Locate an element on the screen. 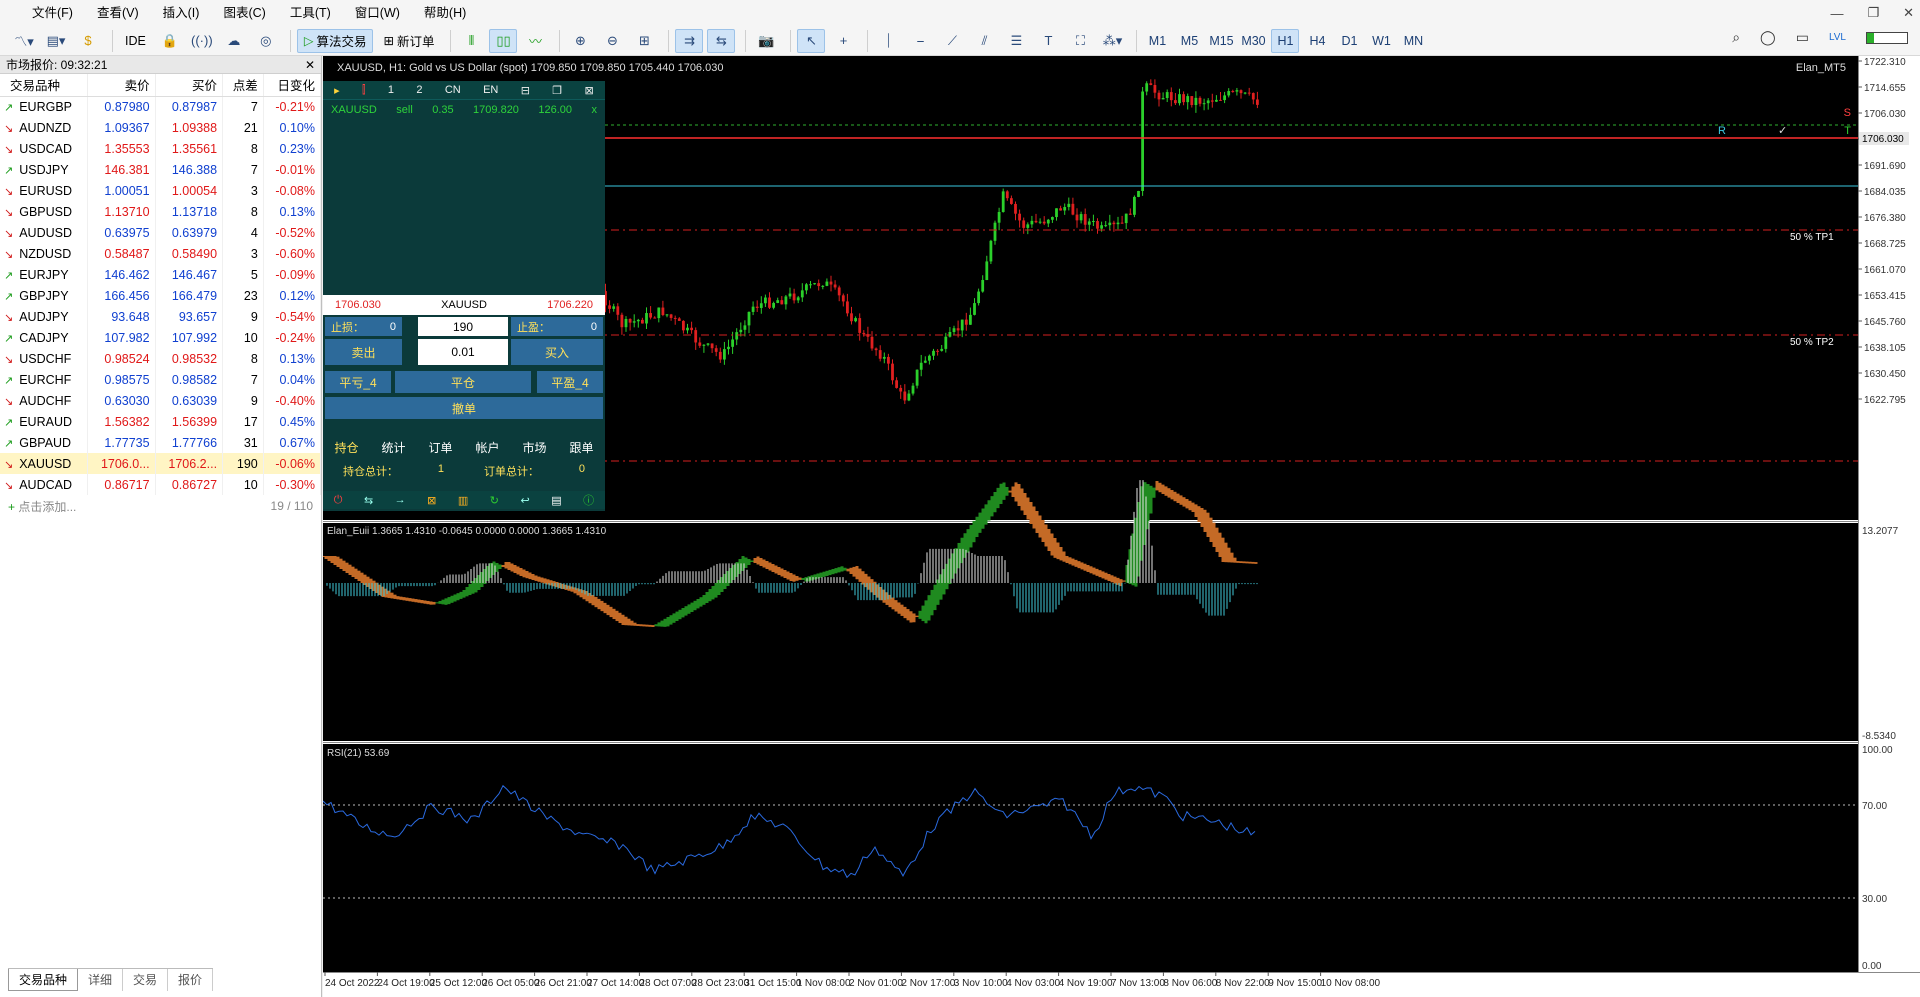 This screenshot has height=997, width=1920. symbol-row: ↗ GBPAUD 1.77735 1.77766 31 0.67% is located at coordinates (161, 442).